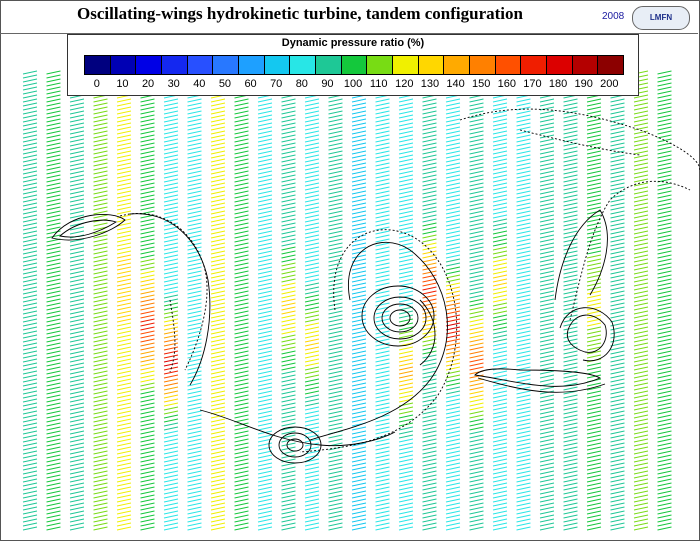 Image resolution: width=700 pixels, height=541 pixels. Describe the element at coordinates (175, 65) in the screenshot. I see `colorbar-swatch` at that location.